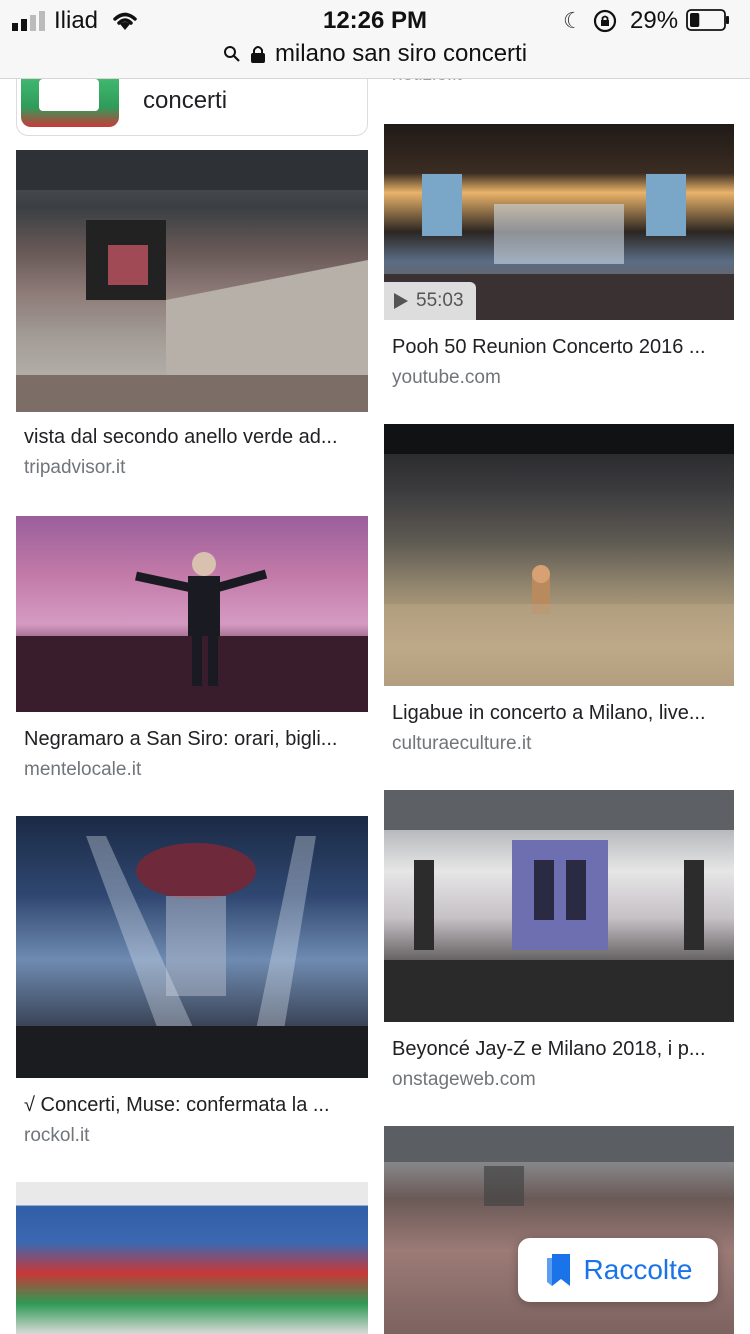  What do you see at coordinates (75, 467) in the screenshot?
I see `result-source: tripadvisor.it` at bounding box center [75, 467].